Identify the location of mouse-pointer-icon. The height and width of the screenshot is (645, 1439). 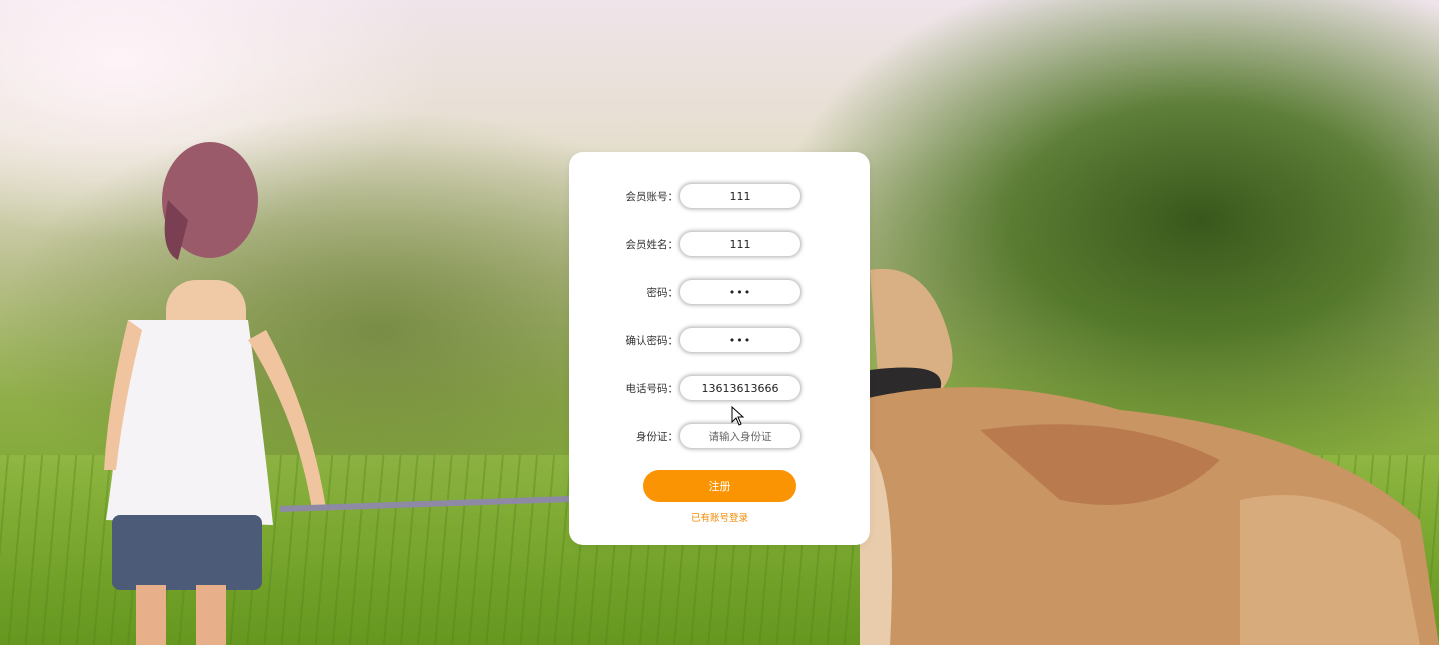
(738, 416).